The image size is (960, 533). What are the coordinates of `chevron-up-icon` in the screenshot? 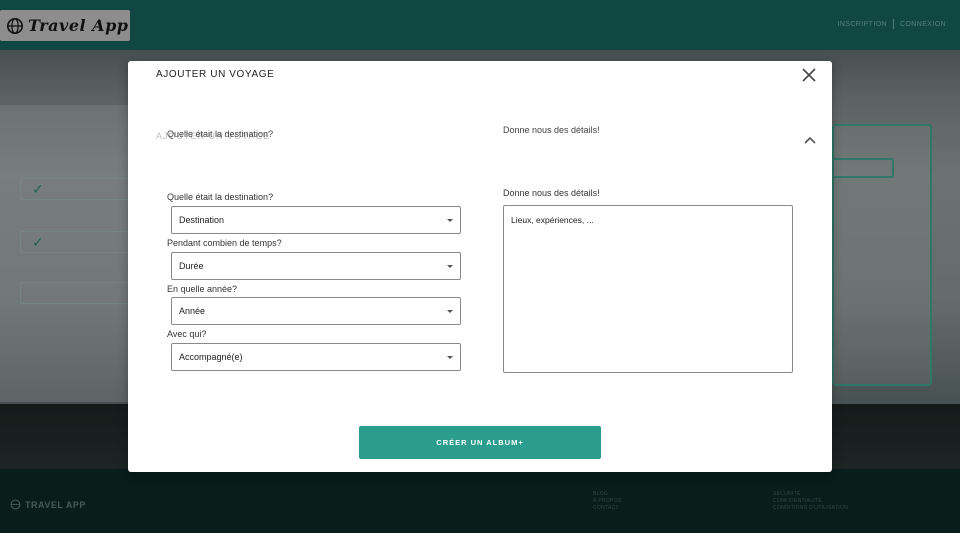 It's located at (810, 140).